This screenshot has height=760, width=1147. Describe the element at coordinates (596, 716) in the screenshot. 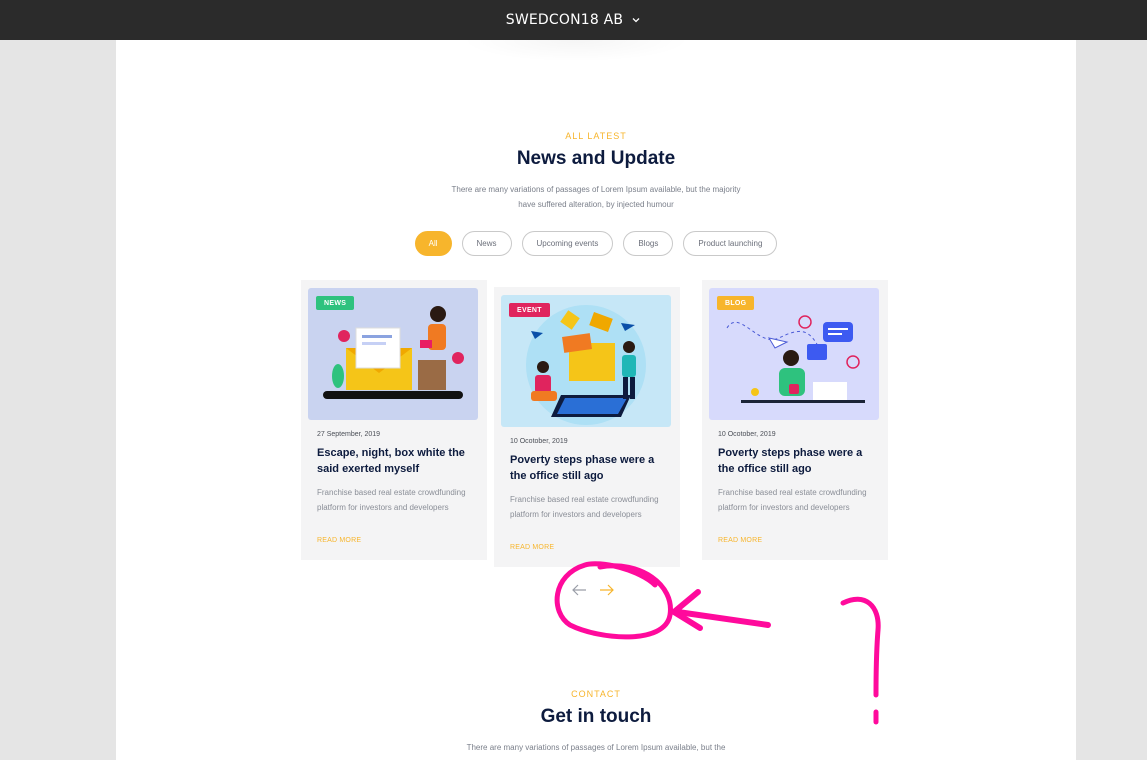

I see `contact-title: Get in touch` at that location.